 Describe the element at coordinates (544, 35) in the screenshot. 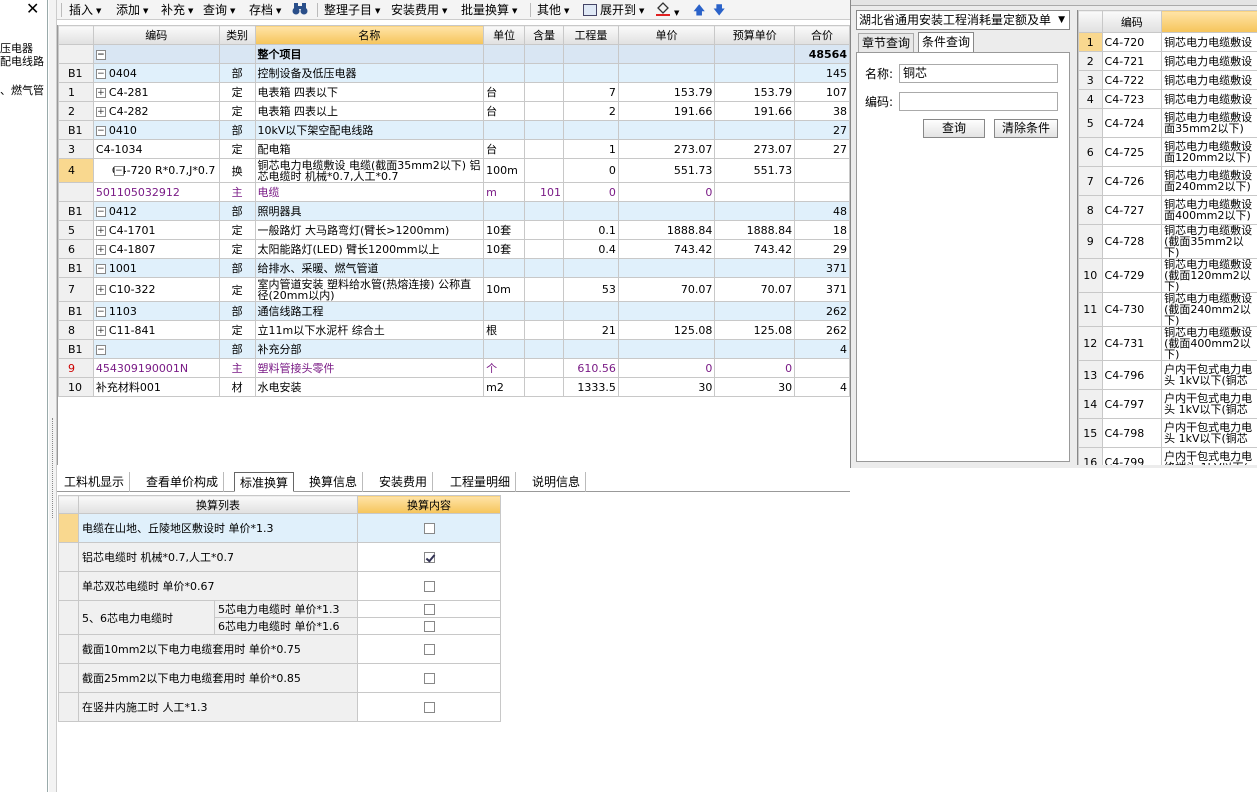

I see `header-content: 含量` at that location.